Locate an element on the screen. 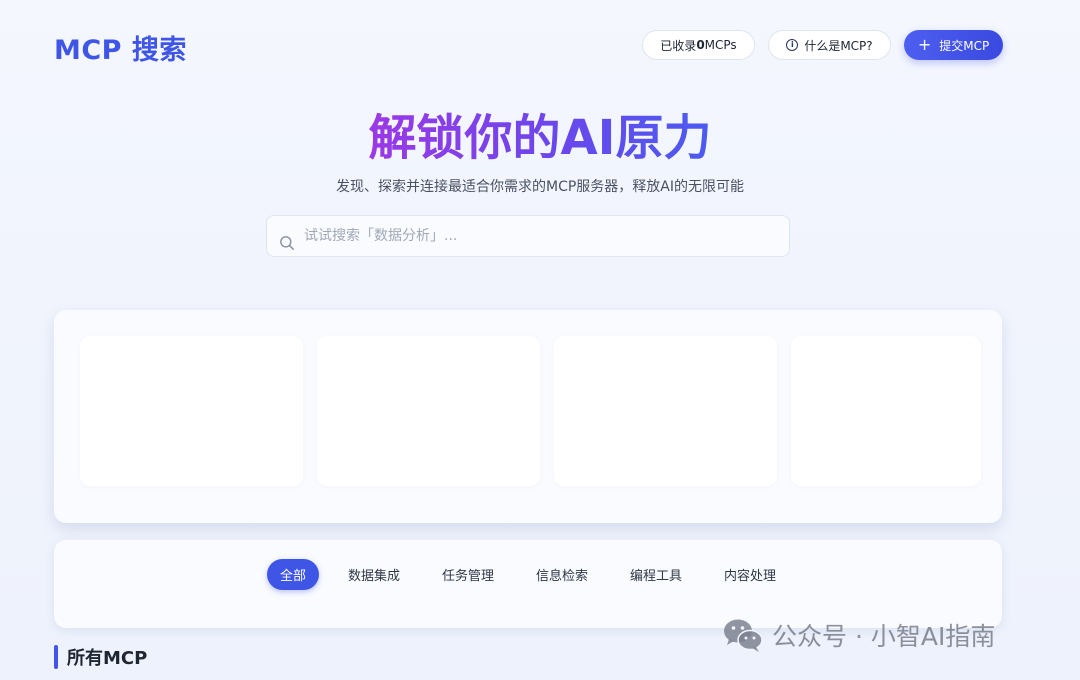  section-accent-bar is located at coordinates (56, 657).